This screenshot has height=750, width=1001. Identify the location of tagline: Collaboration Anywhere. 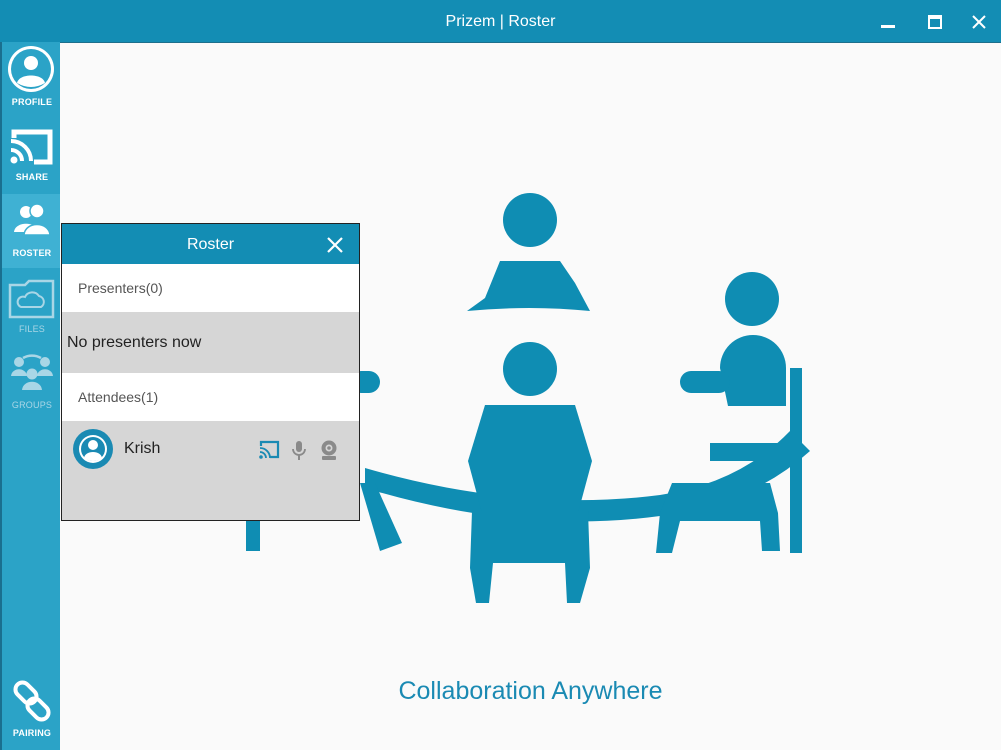
(530, 691).